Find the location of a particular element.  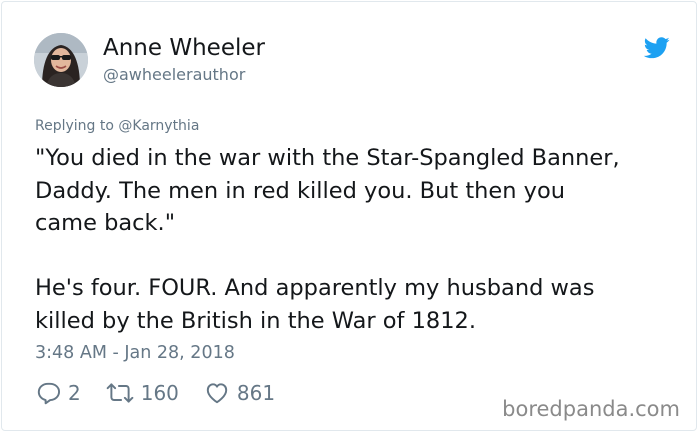

author-name: Anne Wheeler is located at coordinates (184, 48).